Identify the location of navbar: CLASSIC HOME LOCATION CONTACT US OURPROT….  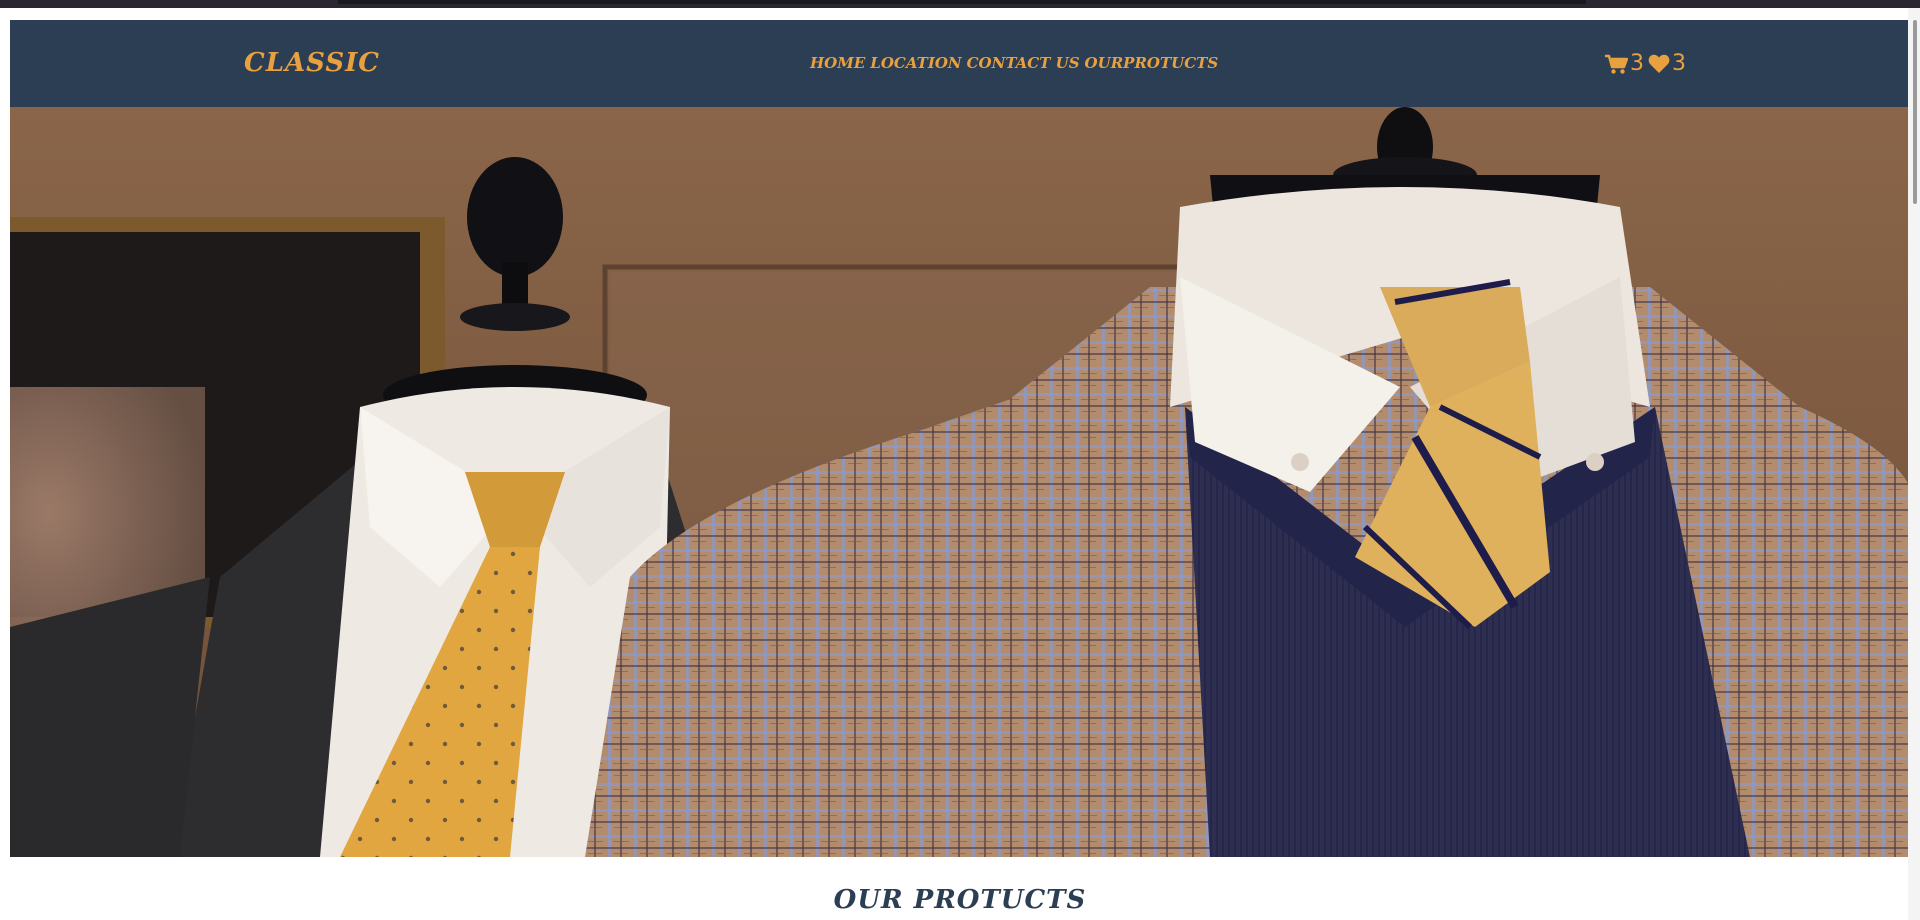
(960, 63).